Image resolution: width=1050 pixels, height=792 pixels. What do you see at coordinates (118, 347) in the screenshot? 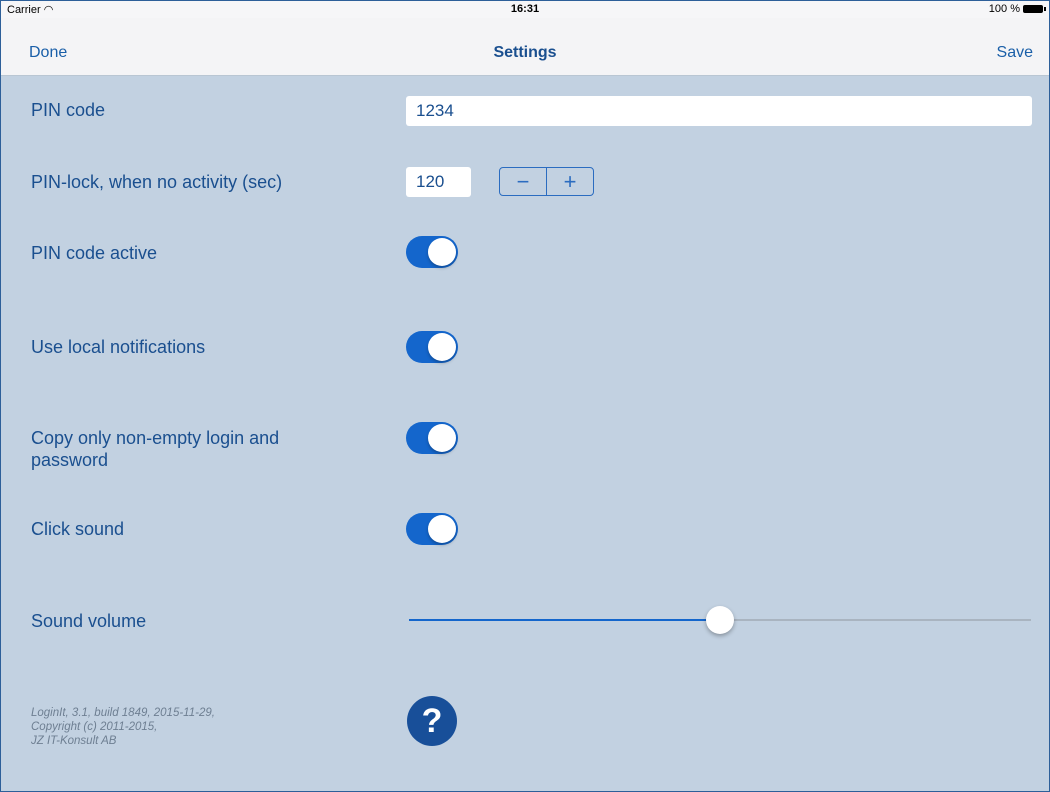
I see `local-notifications-label: Use local notifications` at bounding box center [118, 347].